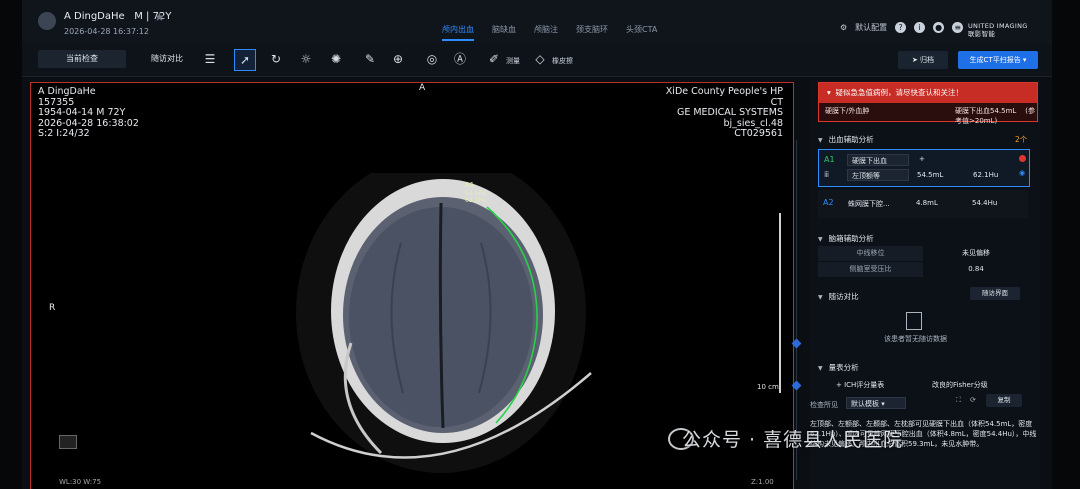  Describe the element at coordinates (860, 385) in the screenshot. I see `ich-score-link: + ICH评分量表` at that location.